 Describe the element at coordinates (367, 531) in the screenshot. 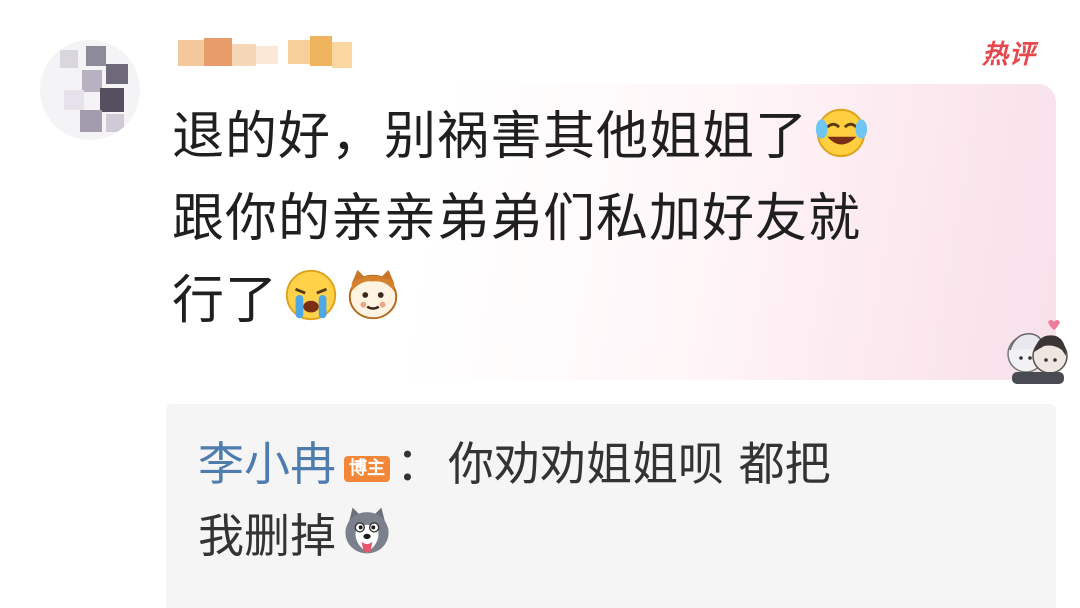

I see `husky-dog-emoji-icon` at that location.